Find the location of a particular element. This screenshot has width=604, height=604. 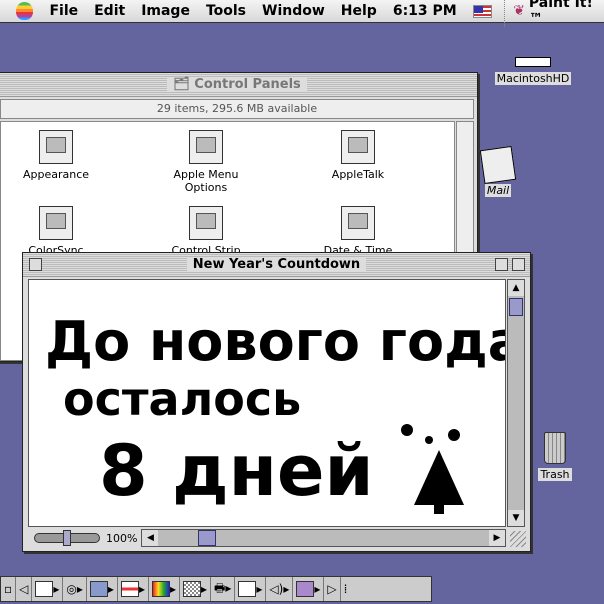

cd-module-icon: ◎▸ is located at coordinates (75, 589).